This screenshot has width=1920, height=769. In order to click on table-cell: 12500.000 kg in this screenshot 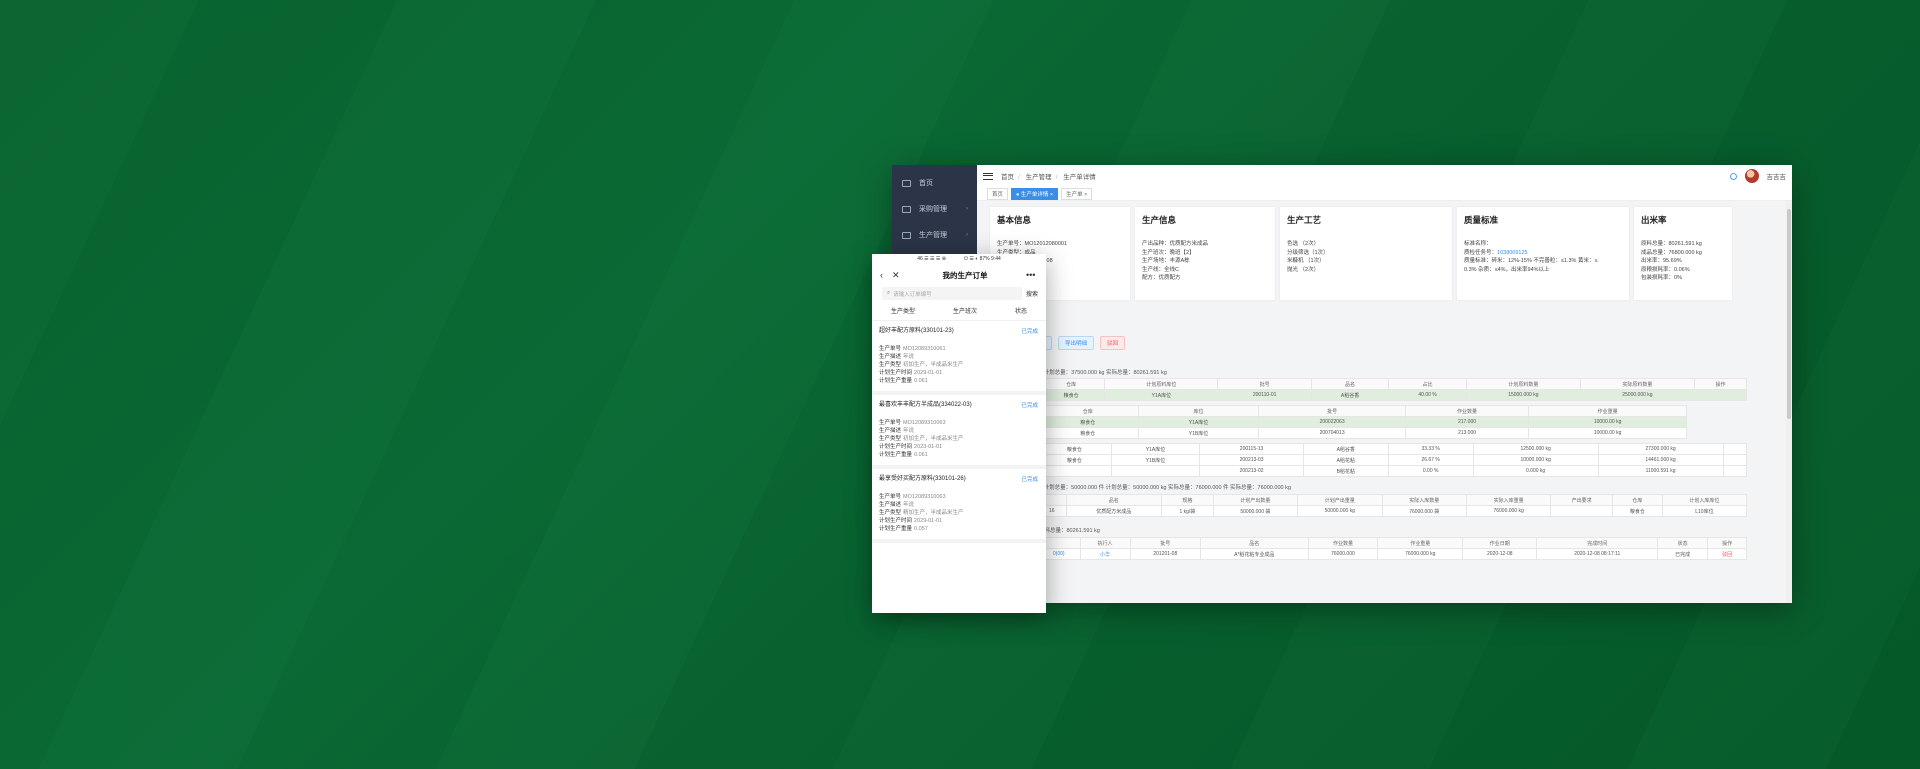, I will do `click(1535, 449)`.